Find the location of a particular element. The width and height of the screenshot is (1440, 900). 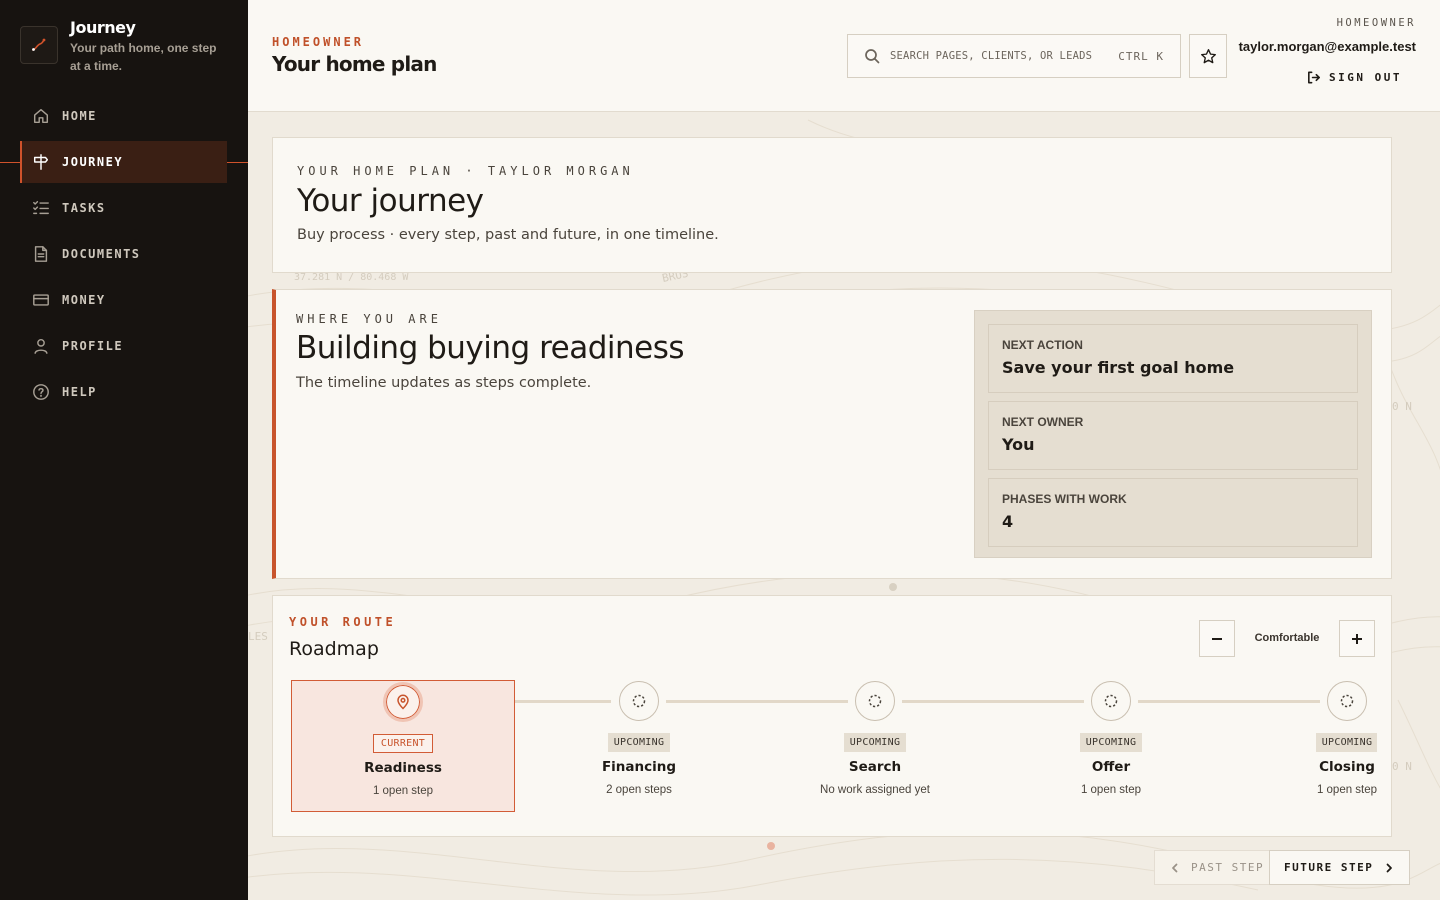

stage-meta: No work assigned yet is located at coordinates (875, 790).